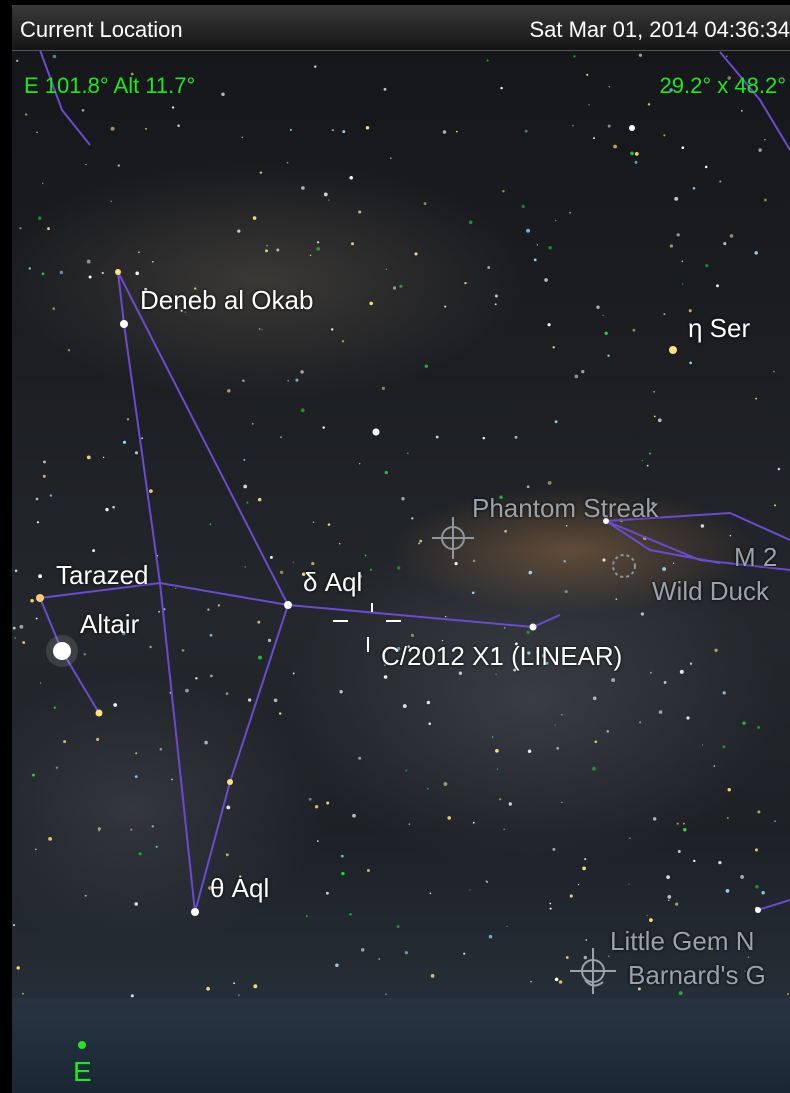 The width and height of the screenshot is (790, 1093). I want to click on datetime-label: Sat Mar 01, 2014 04:36:34, so click(659, 30).